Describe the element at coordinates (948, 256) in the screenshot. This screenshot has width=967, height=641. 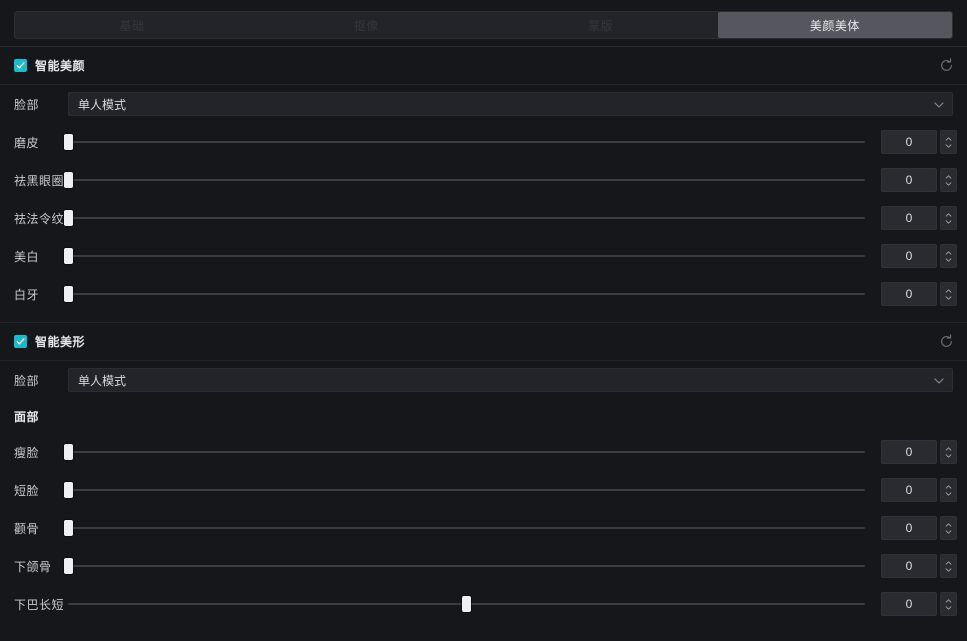
I see `stepper-whitening` at that location.